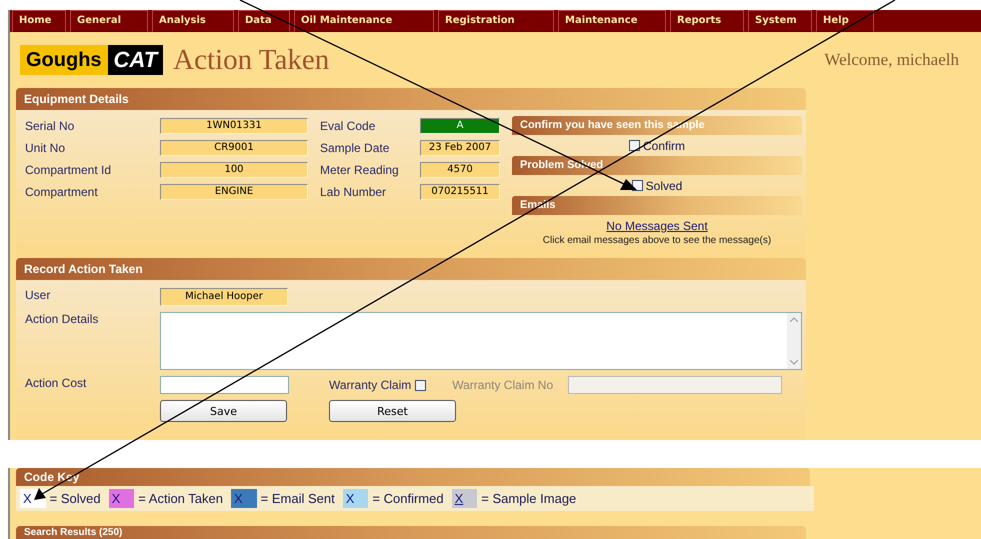 The height and width of the screenshot is (539, 981). Describe the element at coordinates (38, 296) in the screenshot. I see `field-label: User` at that location.